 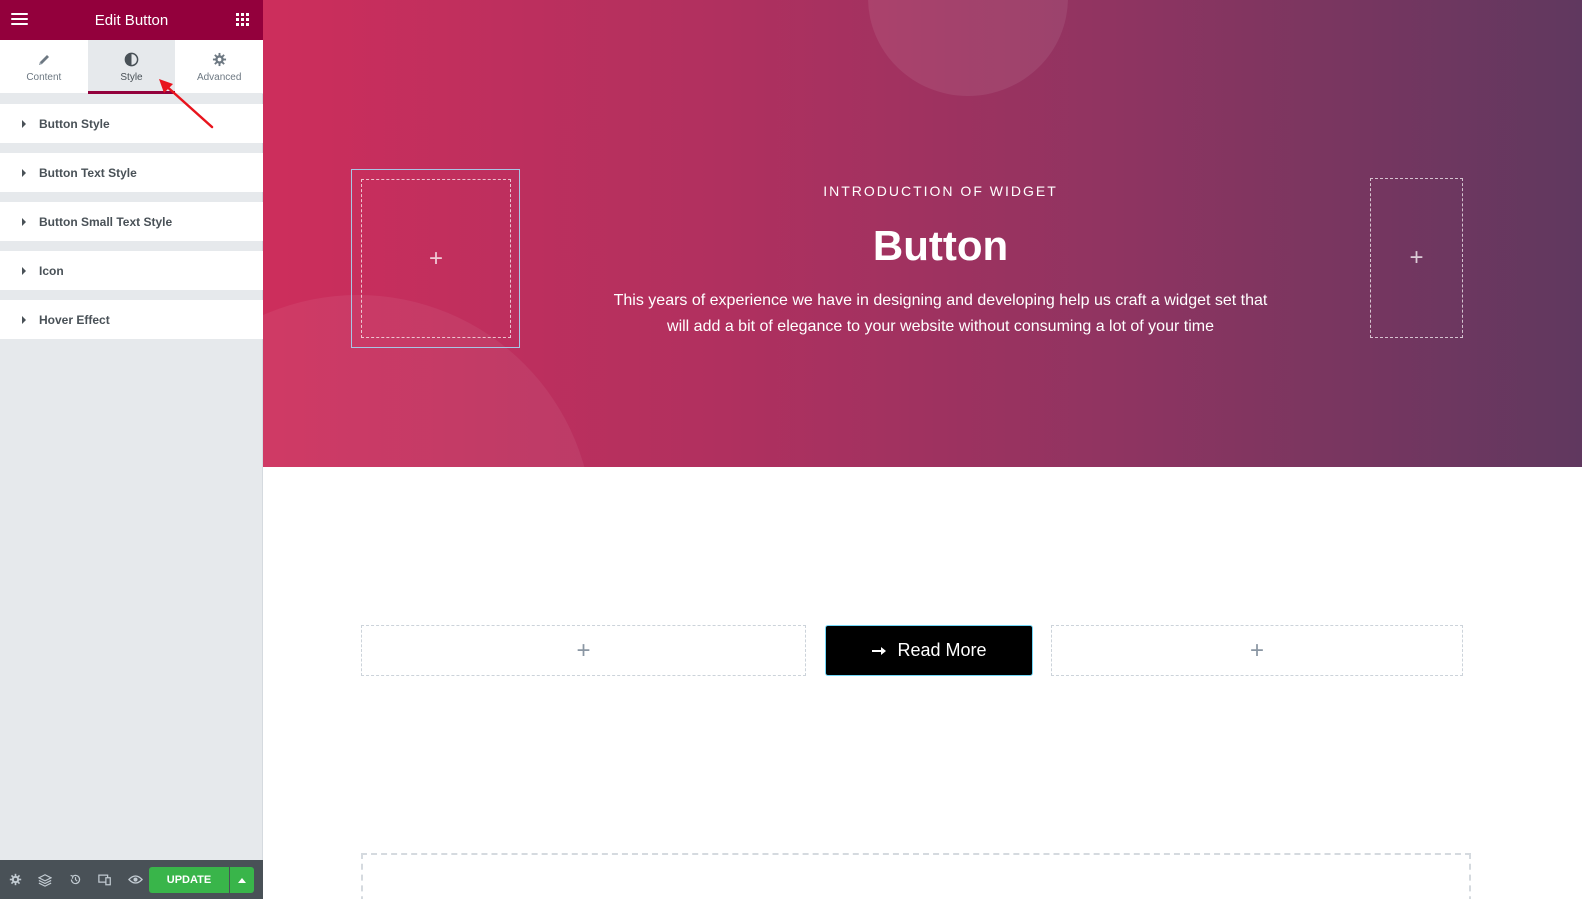 I want to click on read-more-button: Read More, so click(x=929, y=650).